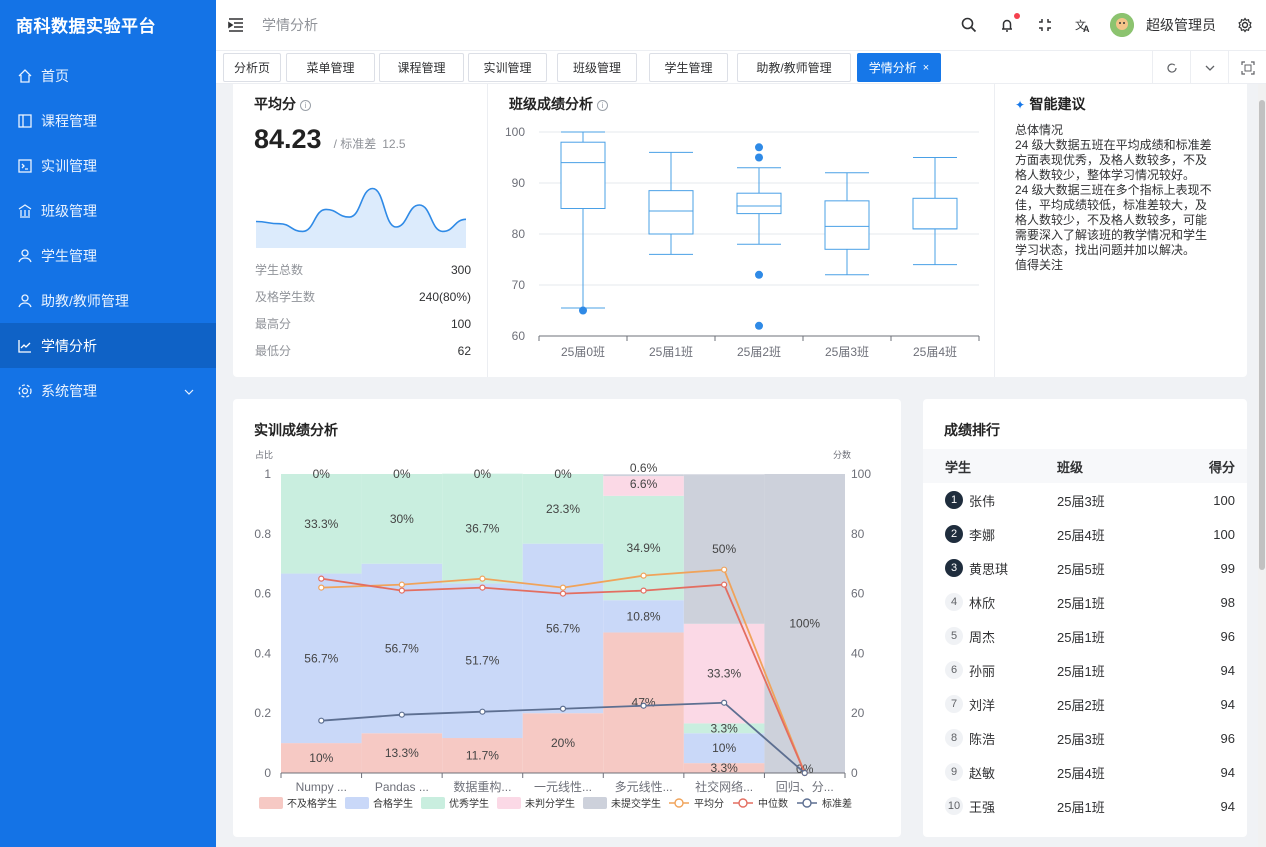 The image size is (1266, 847). Describe the element at coordinates (25, 121) in the screenshot. I see `book-icon` at that location.